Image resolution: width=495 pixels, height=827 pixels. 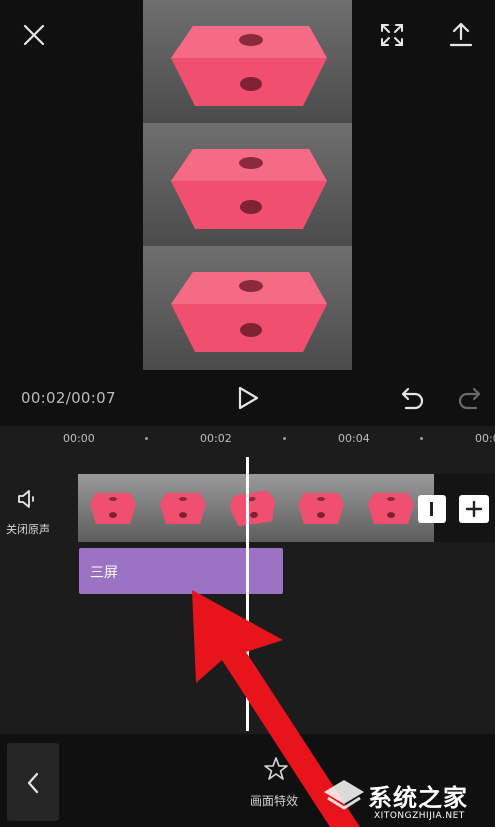 What do you see at coordinates (276, 708) in the screenshot?
I see `annotation-arrow` at bounding box center [276, 708].